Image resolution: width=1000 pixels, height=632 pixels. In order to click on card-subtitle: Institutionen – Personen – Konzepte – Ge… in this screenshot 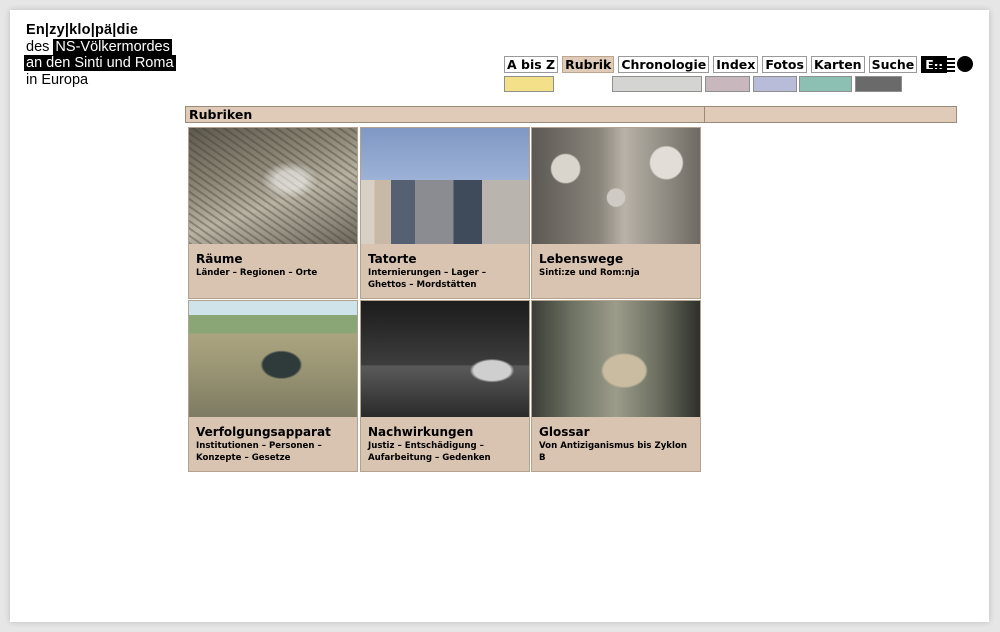, I will do `click(259, 452)`.